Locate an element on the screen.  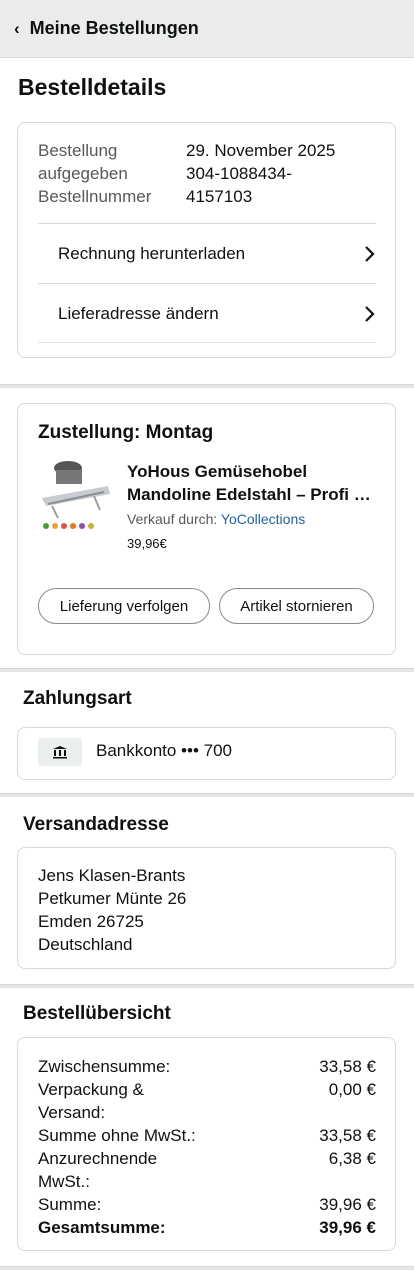
order-number-value-2: 4157103 is located at coordinates (219, 196).